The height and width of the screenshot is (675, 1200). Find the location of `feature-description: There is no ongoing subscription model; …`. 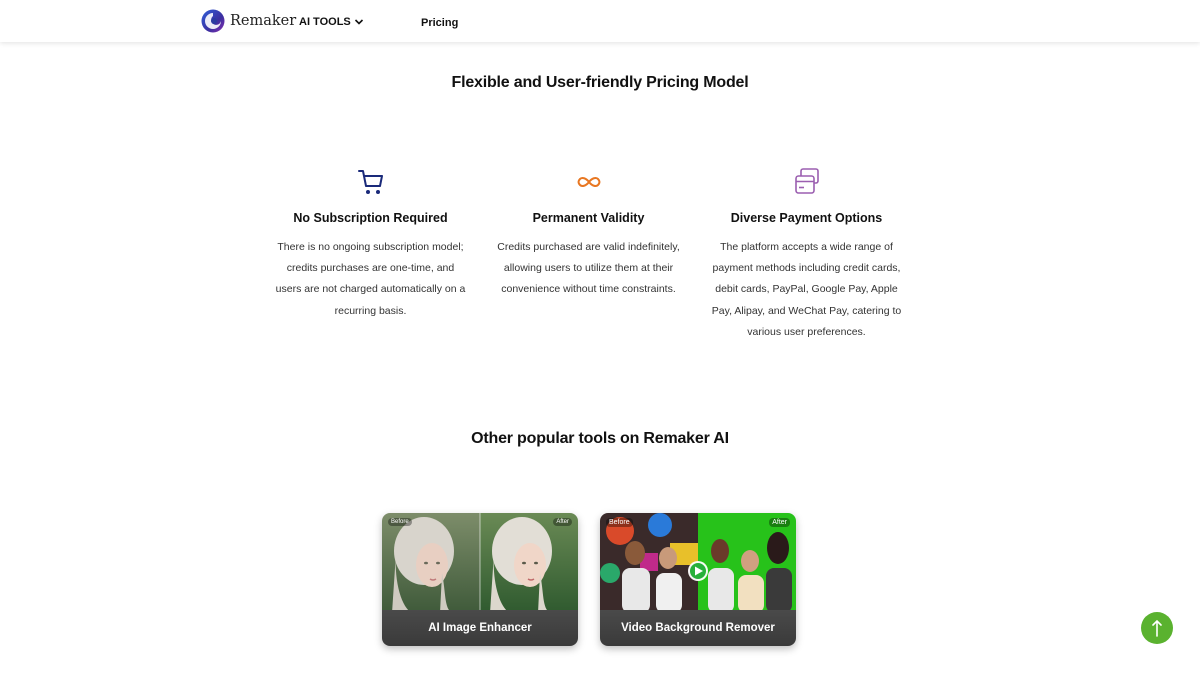

feature-description: There is no ongoing subscription model; … is located at coordinates (370, 279).